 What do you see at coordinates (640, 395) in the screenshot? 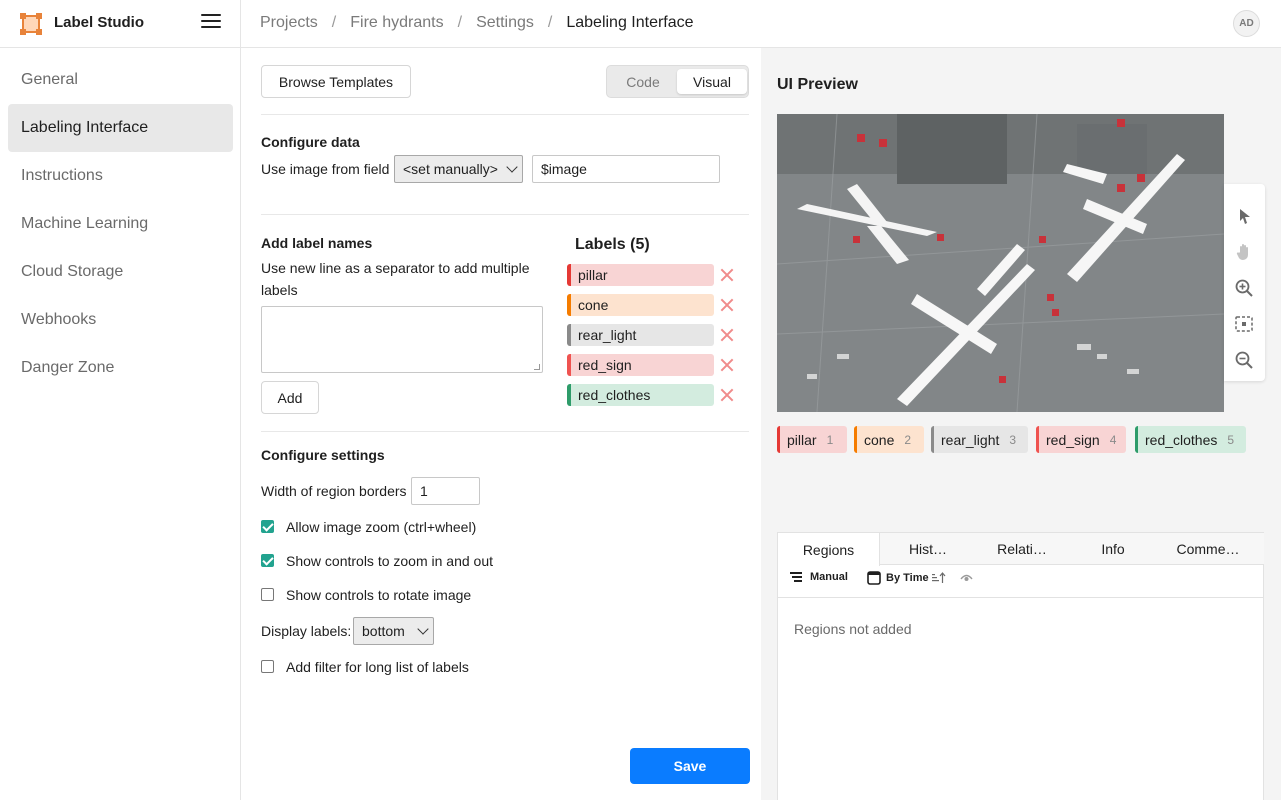
I see `label-chip-red-clothes: red_clothes` at bounding box center [640, 395].